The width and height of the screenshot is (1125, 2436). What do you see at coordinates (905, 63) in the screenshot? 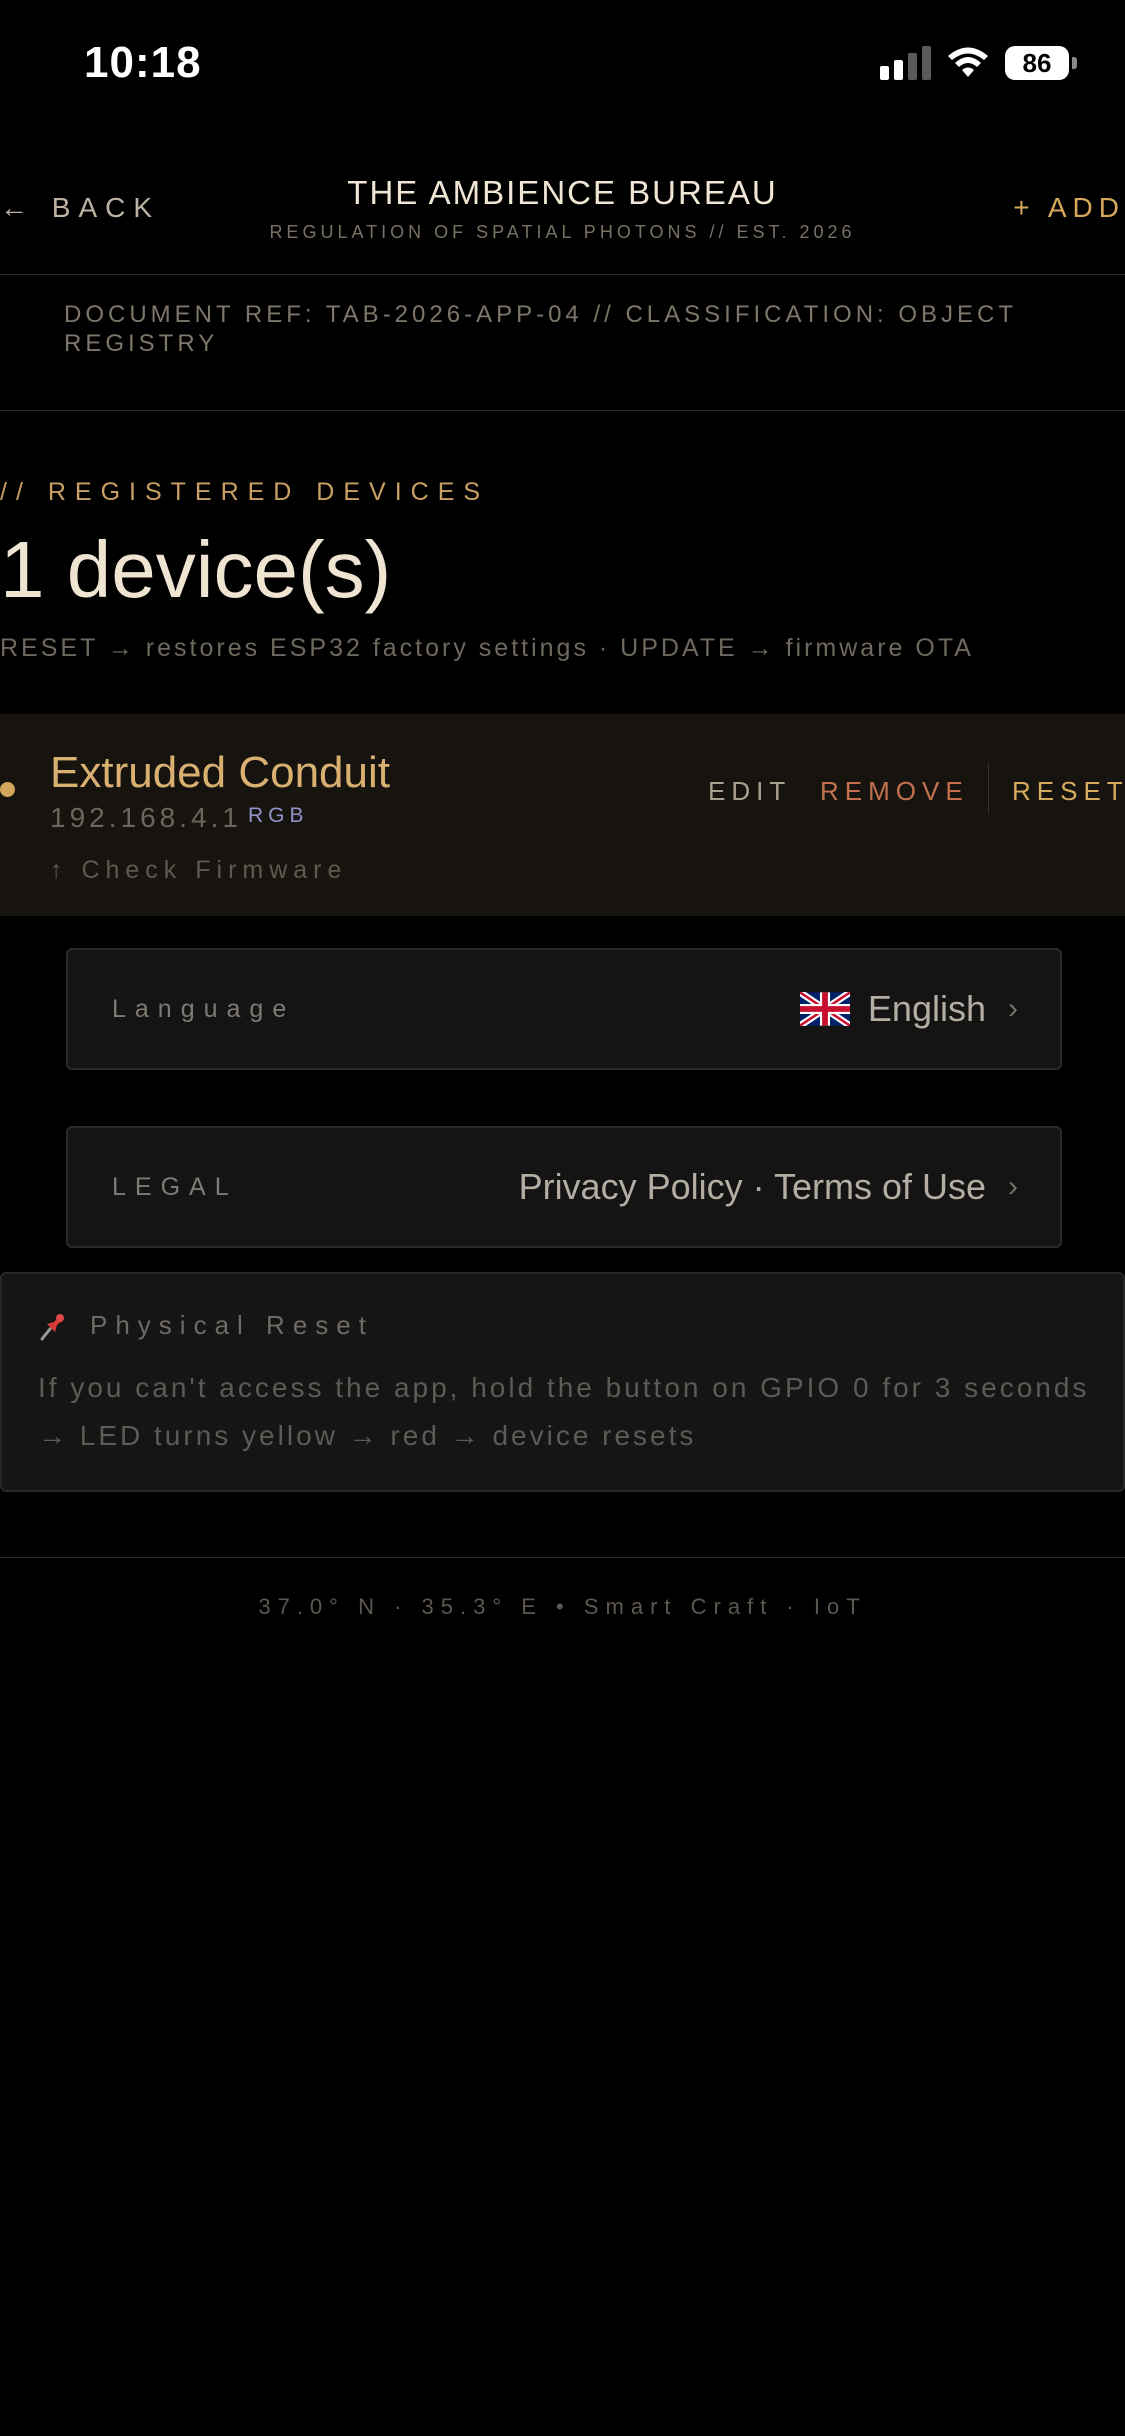
I see `signal-icon` at bounding box center [905, 63].